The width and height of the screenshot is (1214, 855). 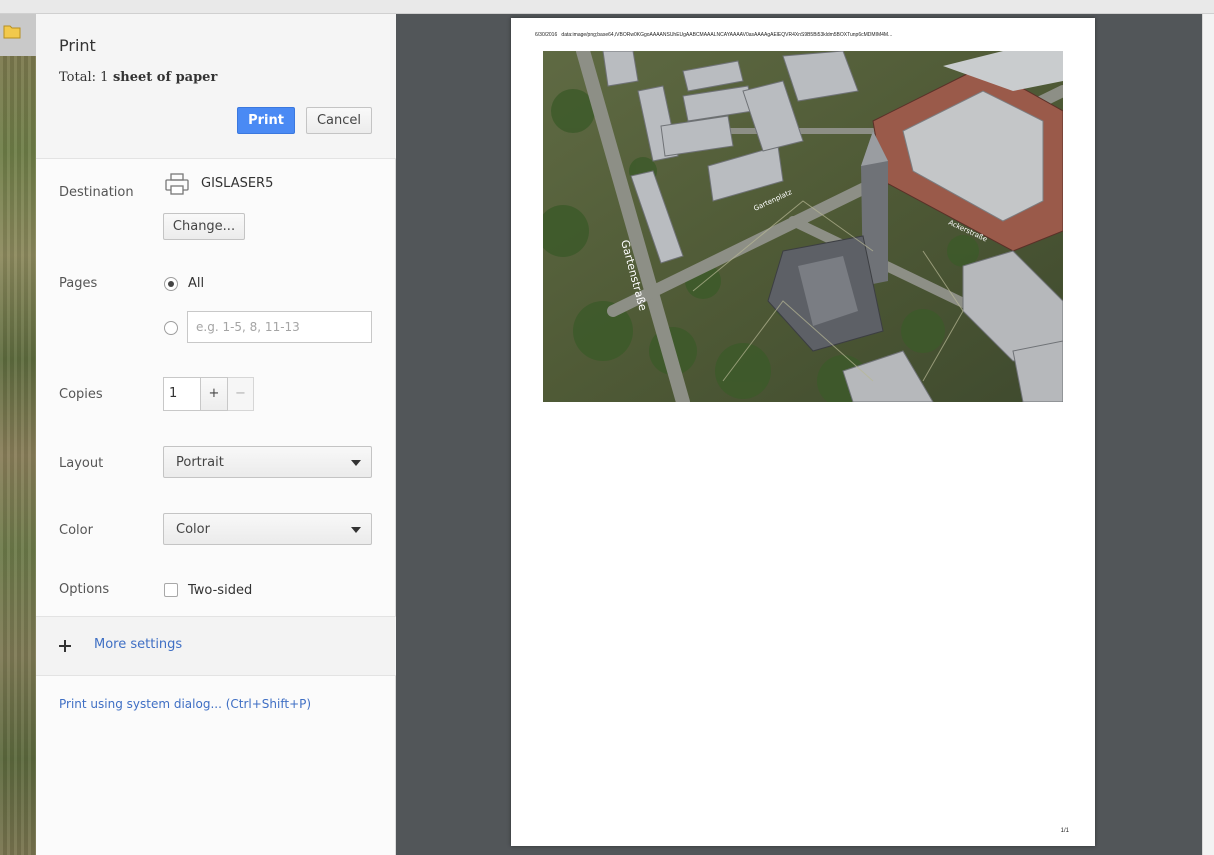 What do you see at coordinates (171, 284) in the screenshot?
I see `pages-all-radio` at bounding box center [171, 284].